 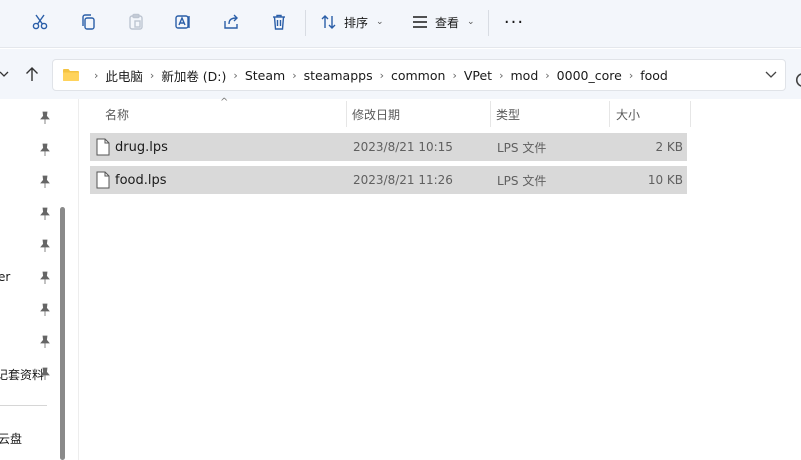 I want to click on command-bar: 排序 ⌄ 查看 ⌄ ···, so click(x=400, y=24).